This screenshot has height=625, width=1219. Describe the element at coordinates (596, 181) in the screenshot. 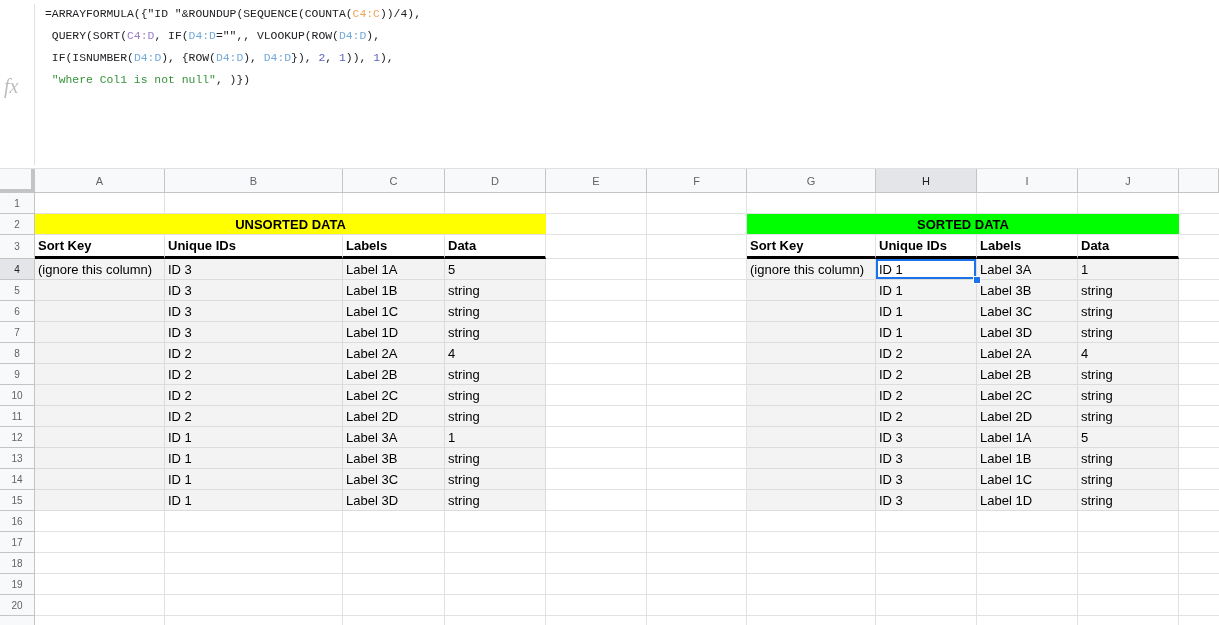

I see `column-header: E` at that location.